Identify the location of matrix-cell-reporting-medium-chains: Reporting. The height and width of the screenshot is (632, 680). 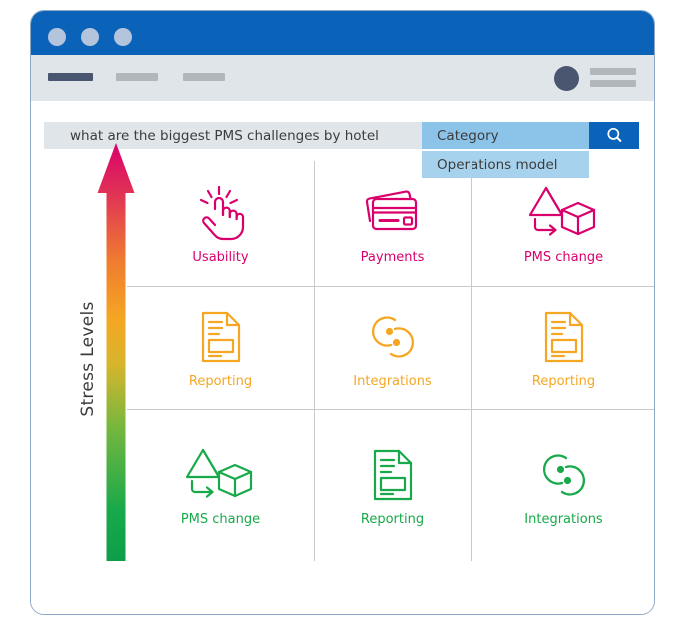
(562, 347).